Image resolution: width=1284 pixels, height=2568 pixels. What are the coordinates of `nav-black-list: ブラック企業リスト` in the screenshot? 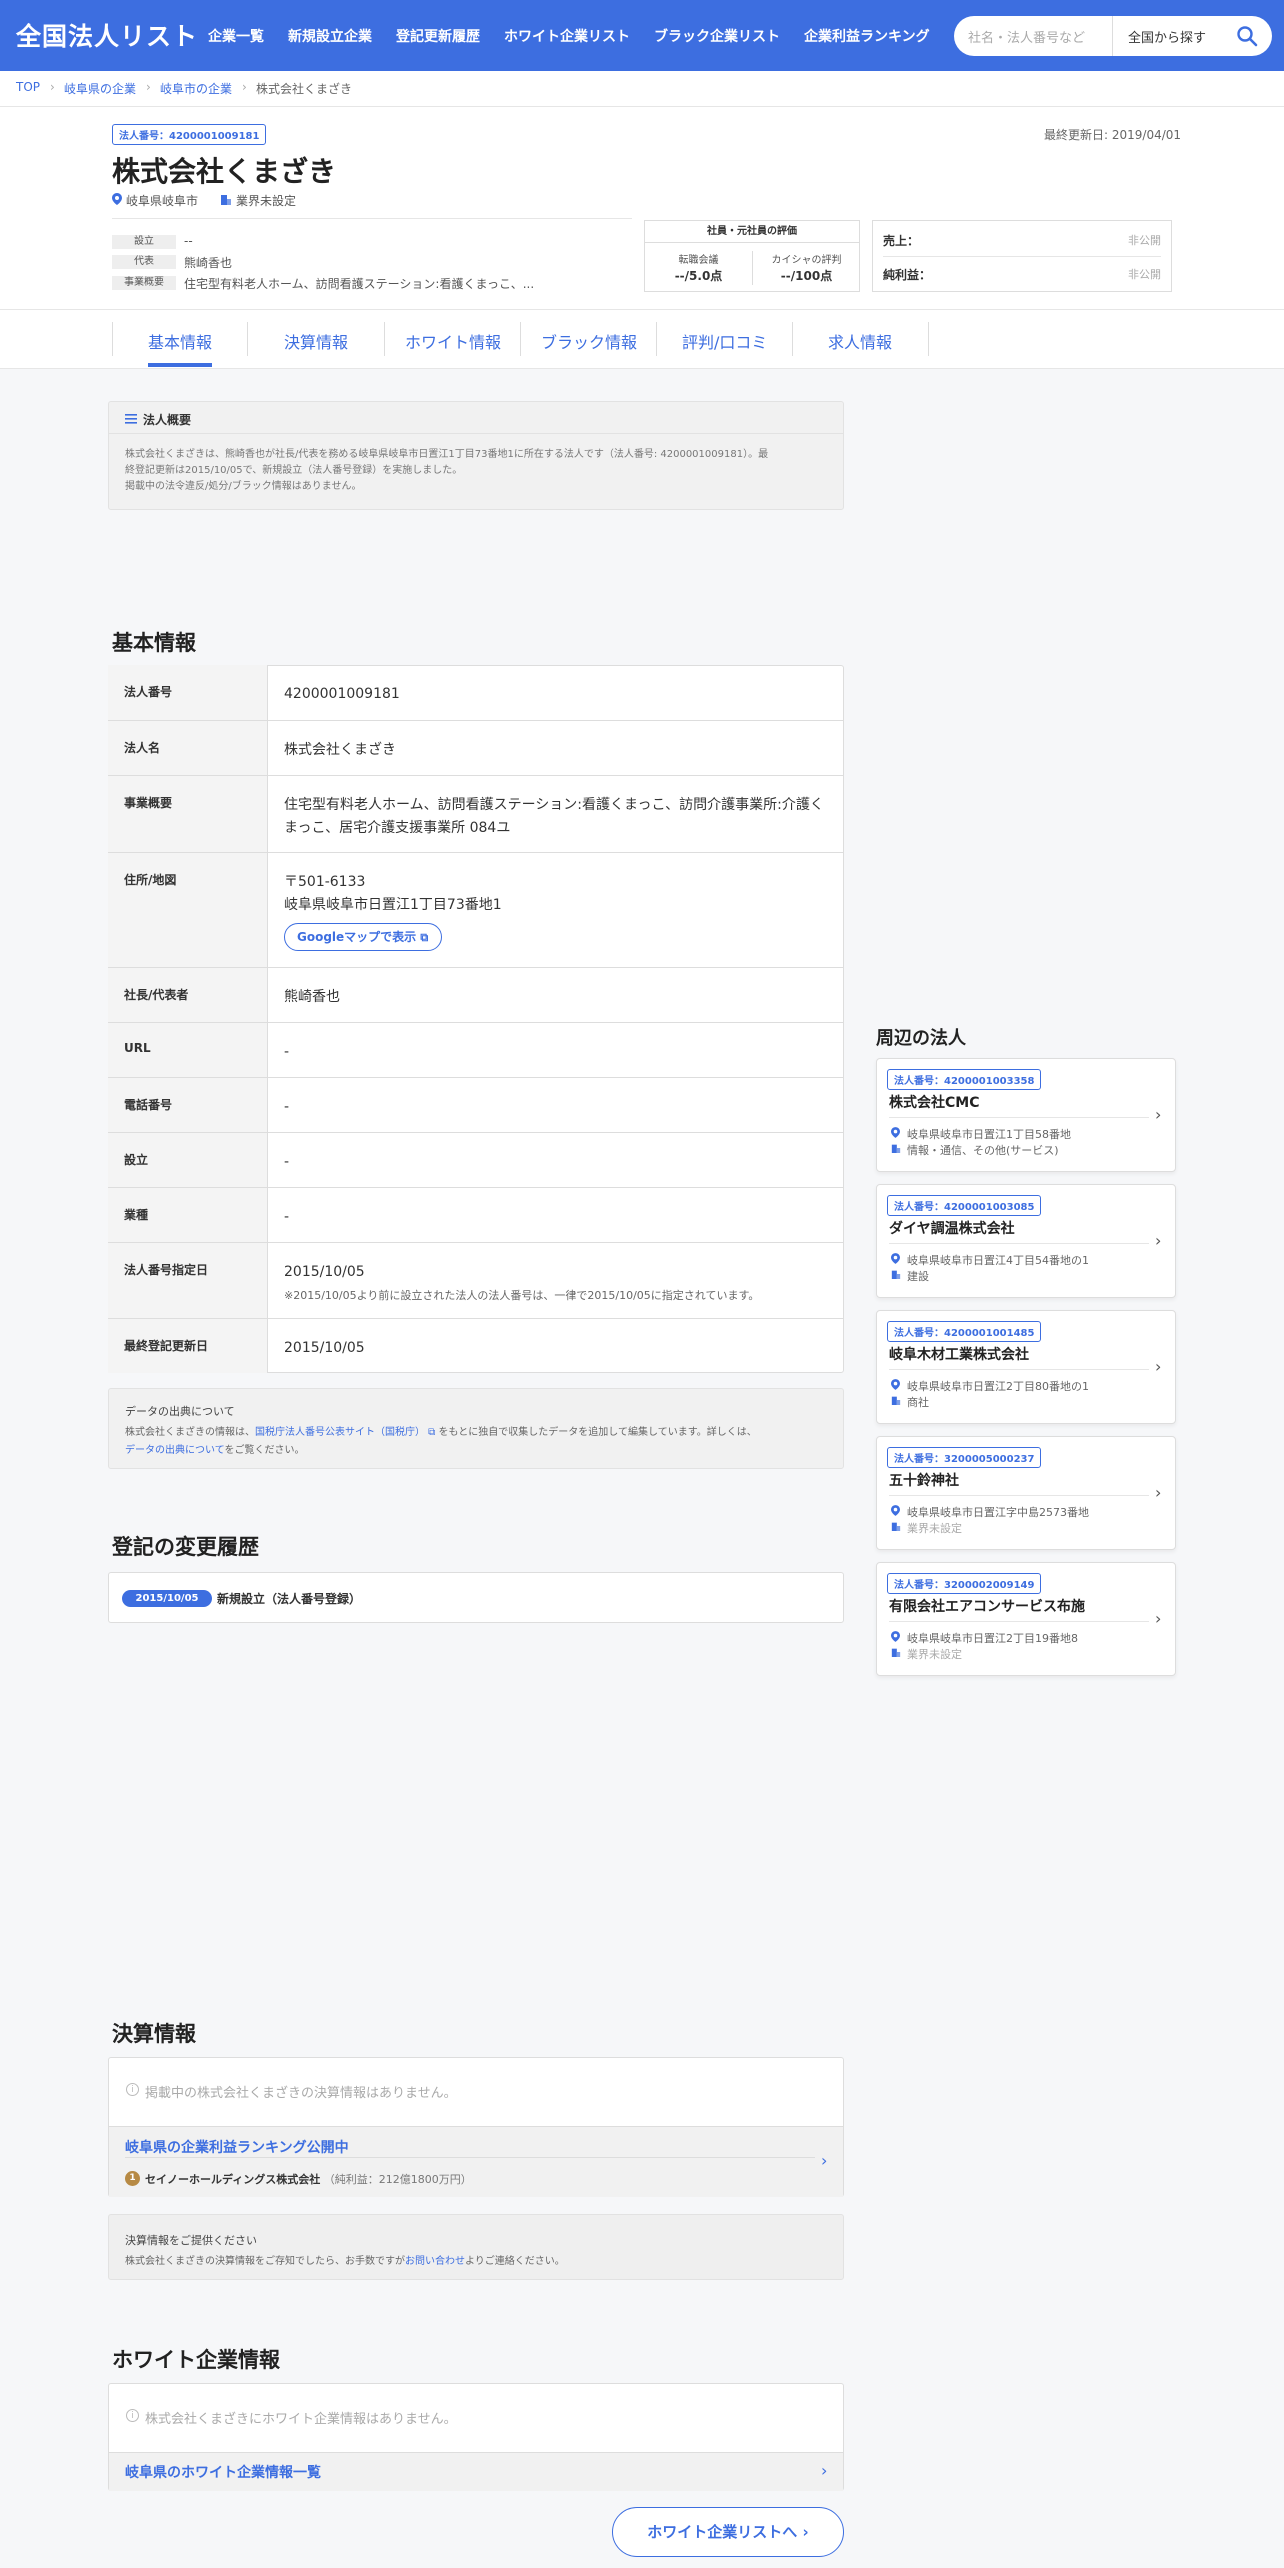 It's located at (717, 36).